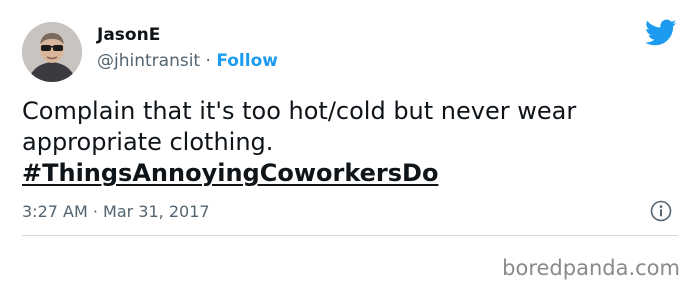 This screenshot has width=700, height=288. I want to click on author-handle: @jhintransit, so click(148, 61).